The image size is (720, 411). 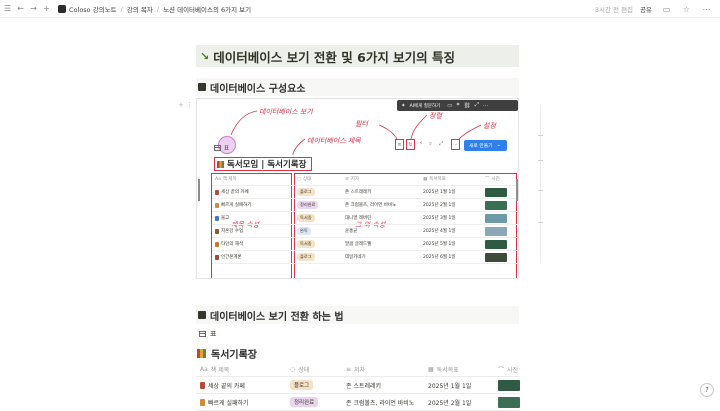 I want to click on row-goal: 2025년 4월 1일, so click(x=451, y=231).